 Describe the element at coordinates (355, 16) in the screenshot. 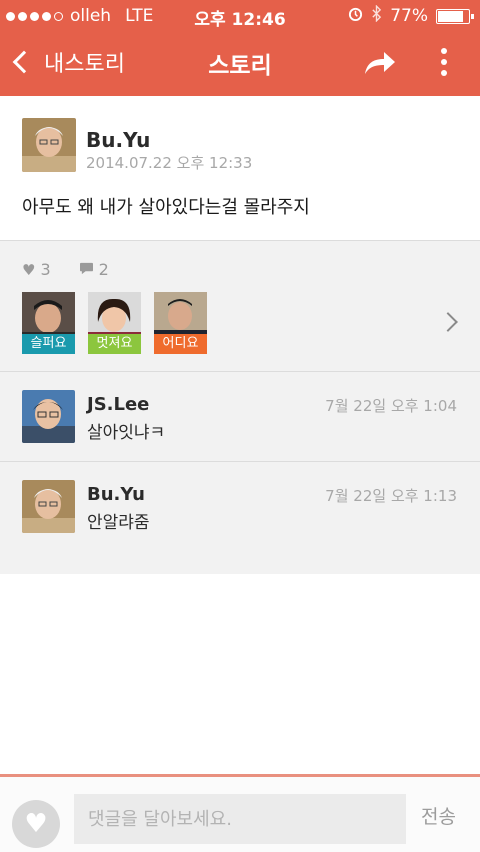

I see `alarm-icon` at that location.